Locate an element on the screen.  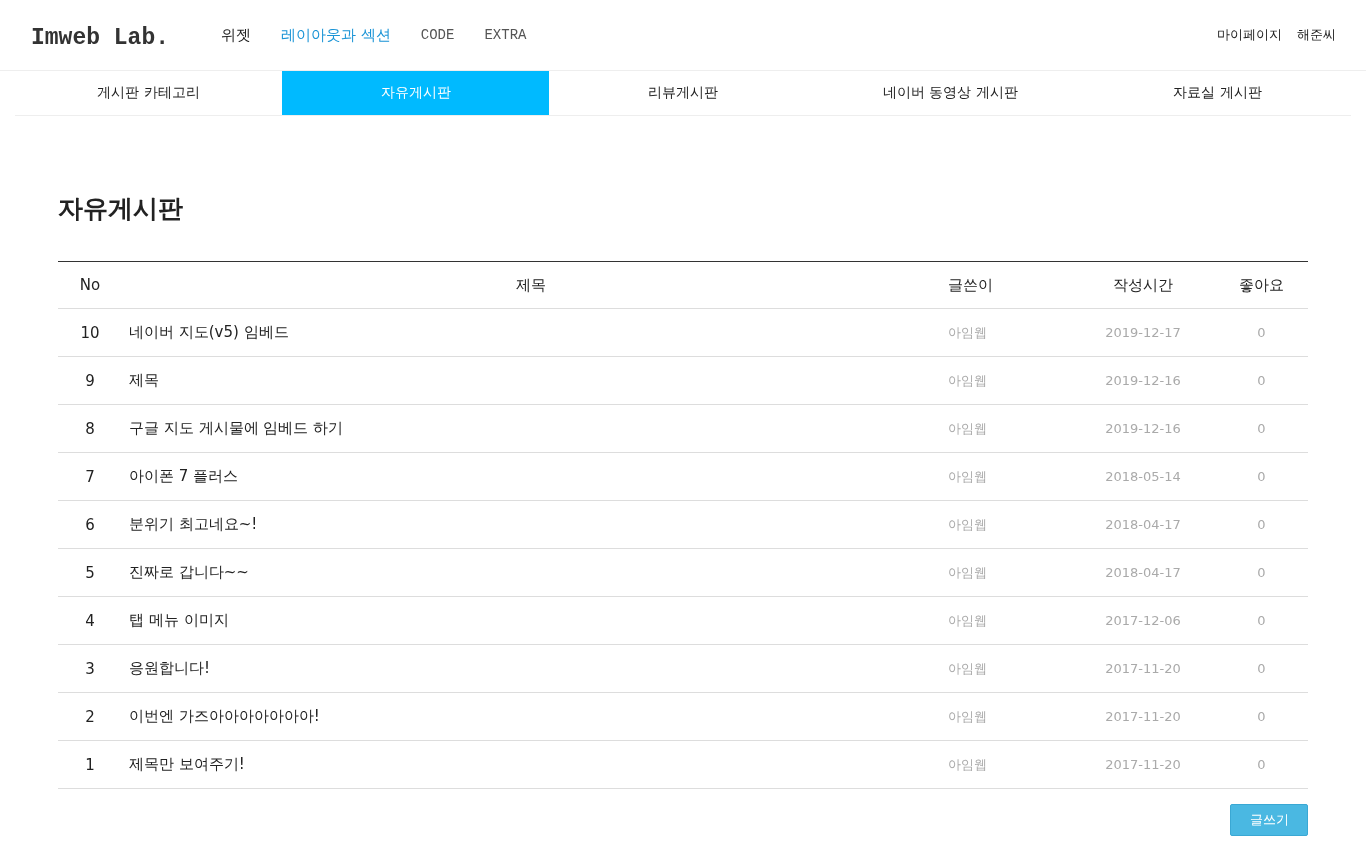
post-title-link: 이번엔 가즈아아아아아아아! is located at coordinates (531, 716).